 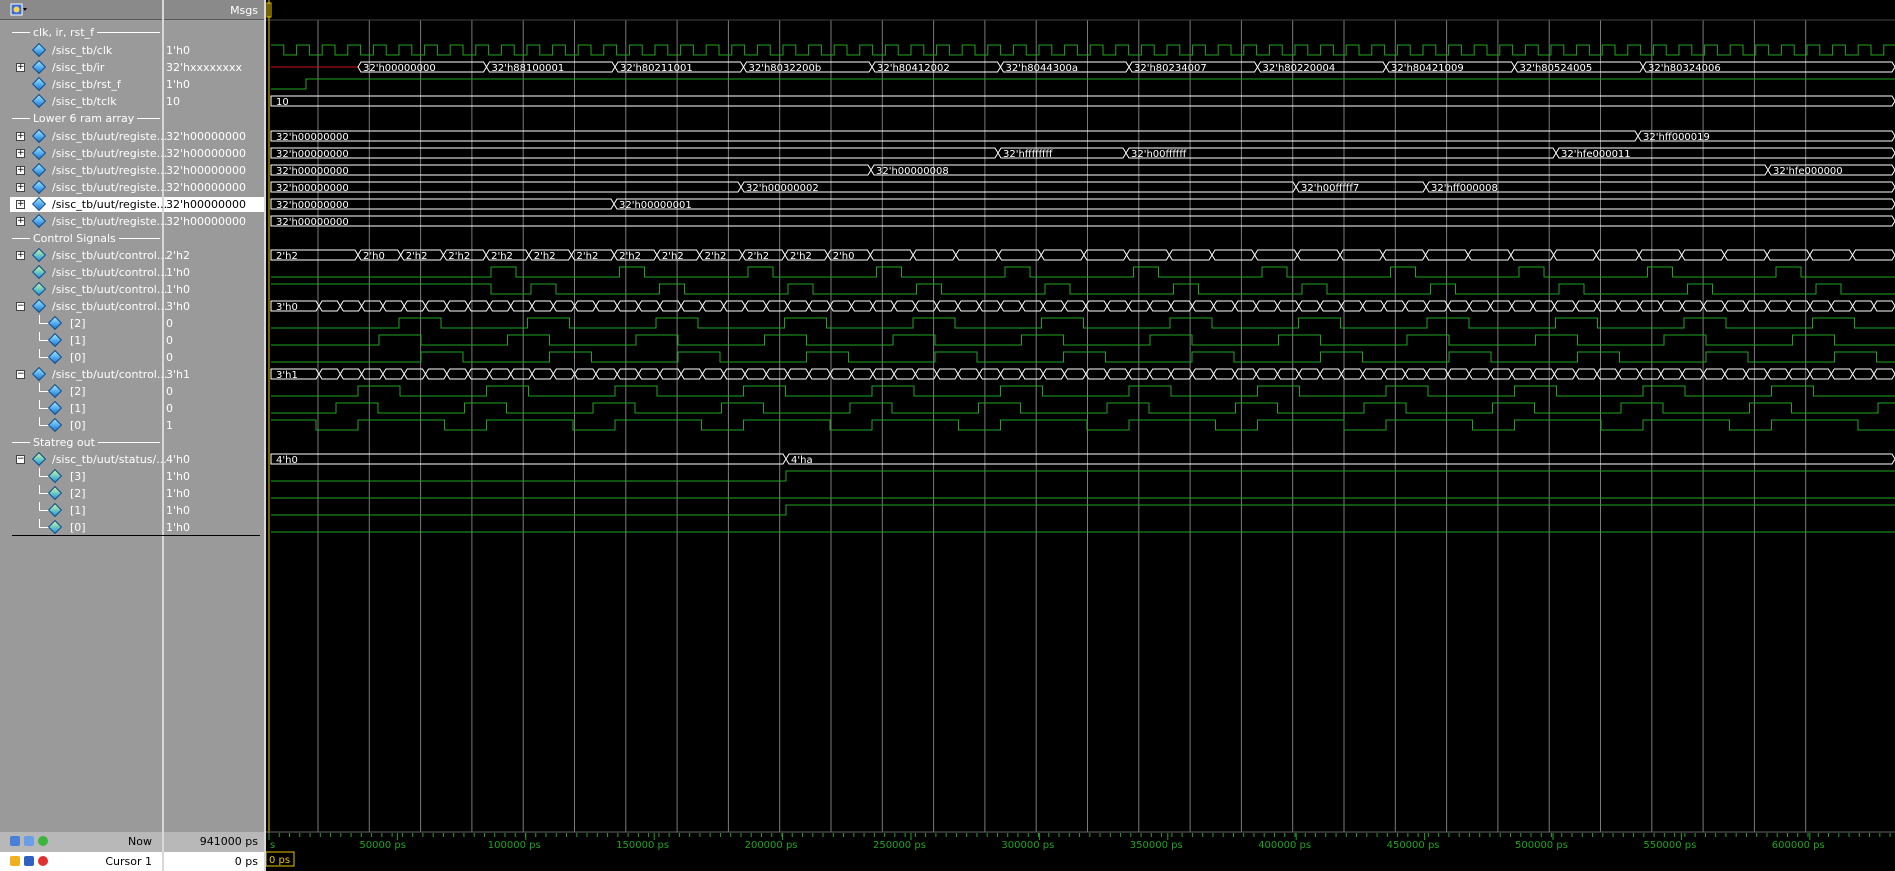 I want to click on reg0-bus-segment, so click(x=954, y=136).